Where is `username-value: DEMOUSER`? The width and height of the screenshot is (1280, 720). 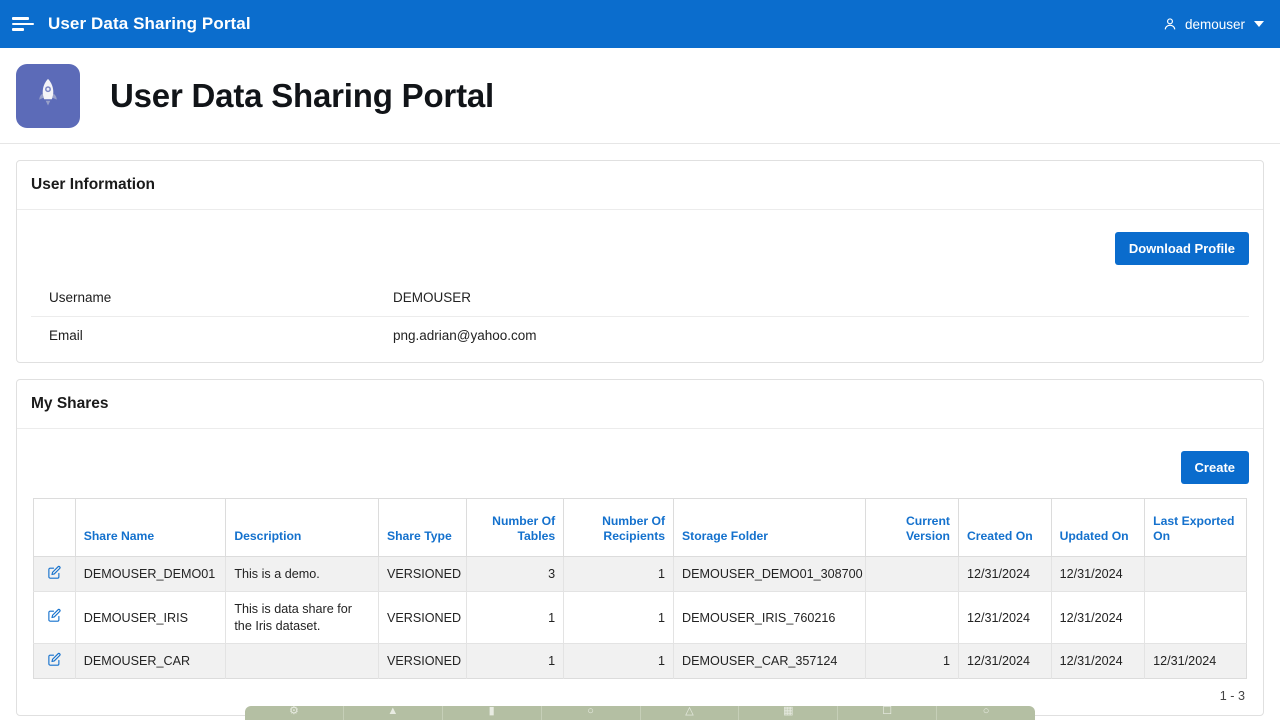
username-value: DEMOUSER is located at coordinates (432, 297).